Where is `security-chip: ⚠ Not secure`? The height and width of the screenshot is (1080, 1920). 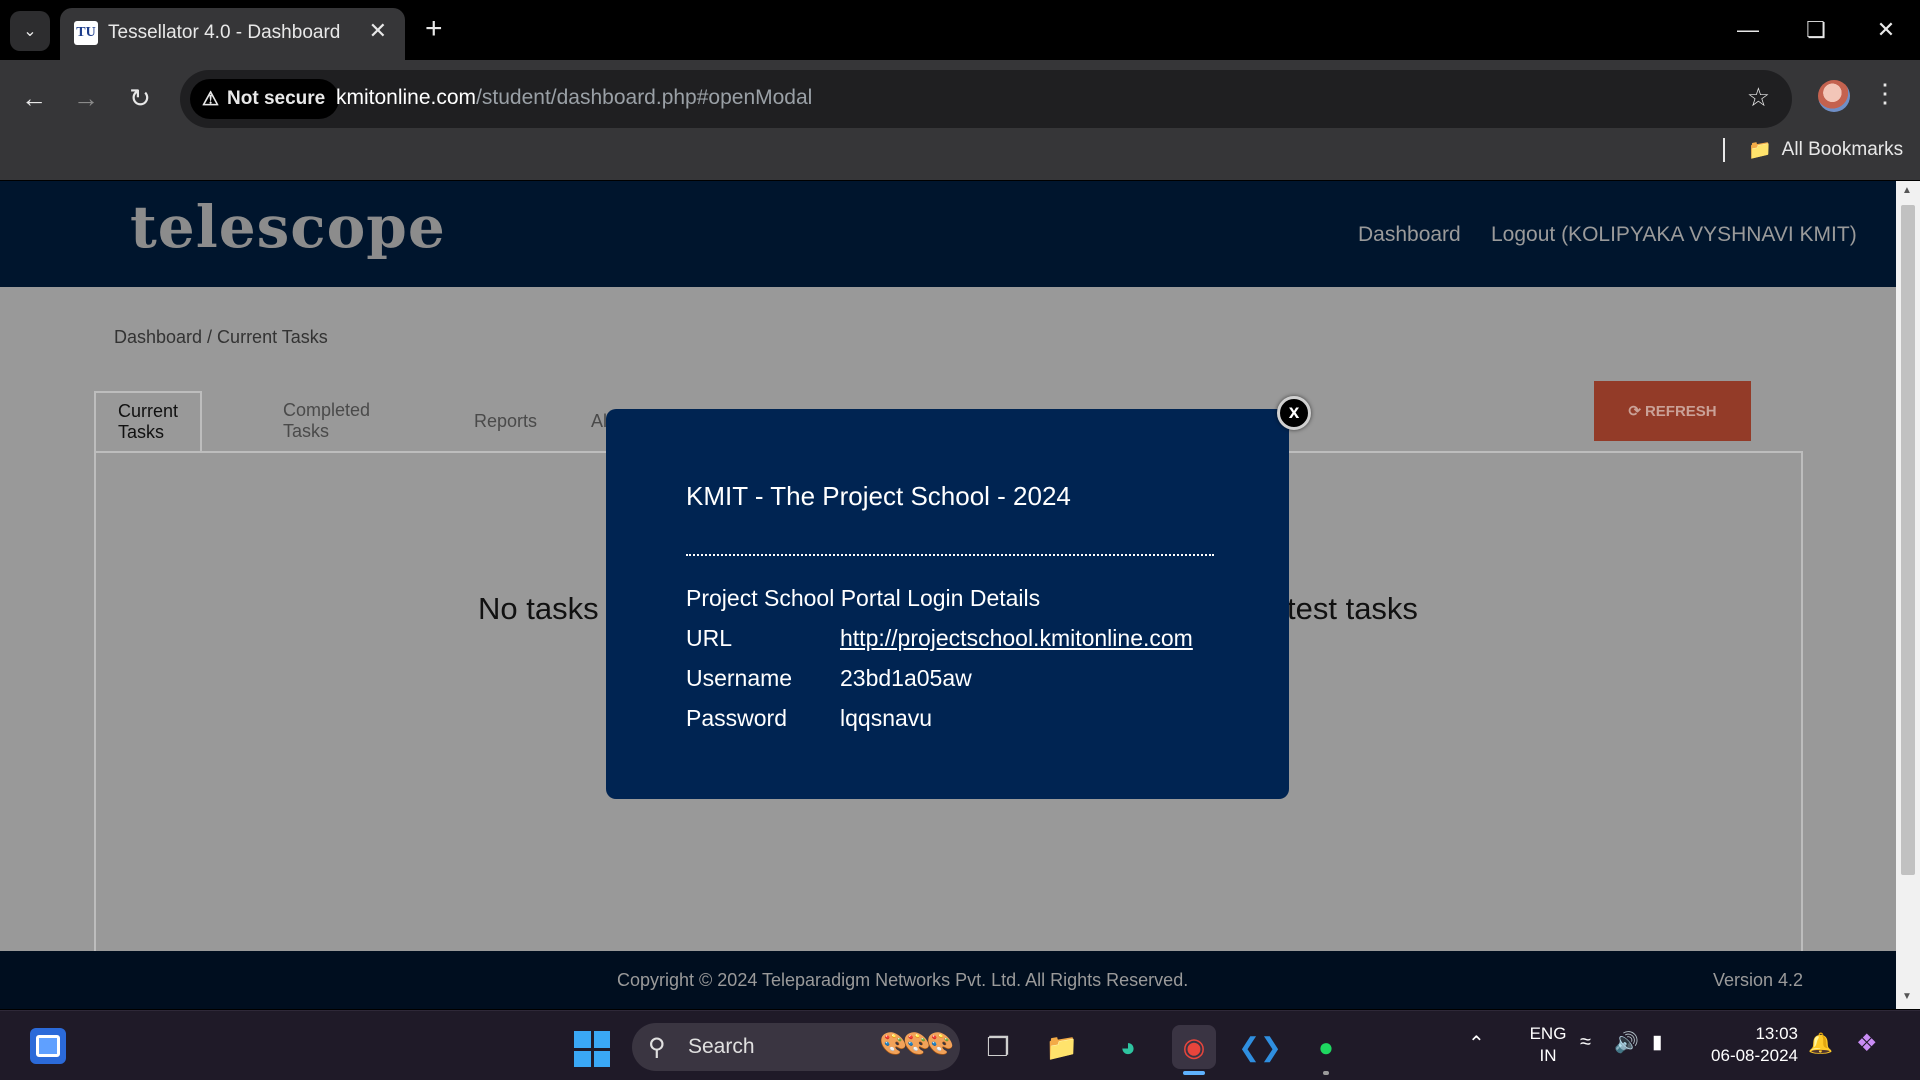
security-chip: ⚠ Not secure is located at coordinates (265, 99).